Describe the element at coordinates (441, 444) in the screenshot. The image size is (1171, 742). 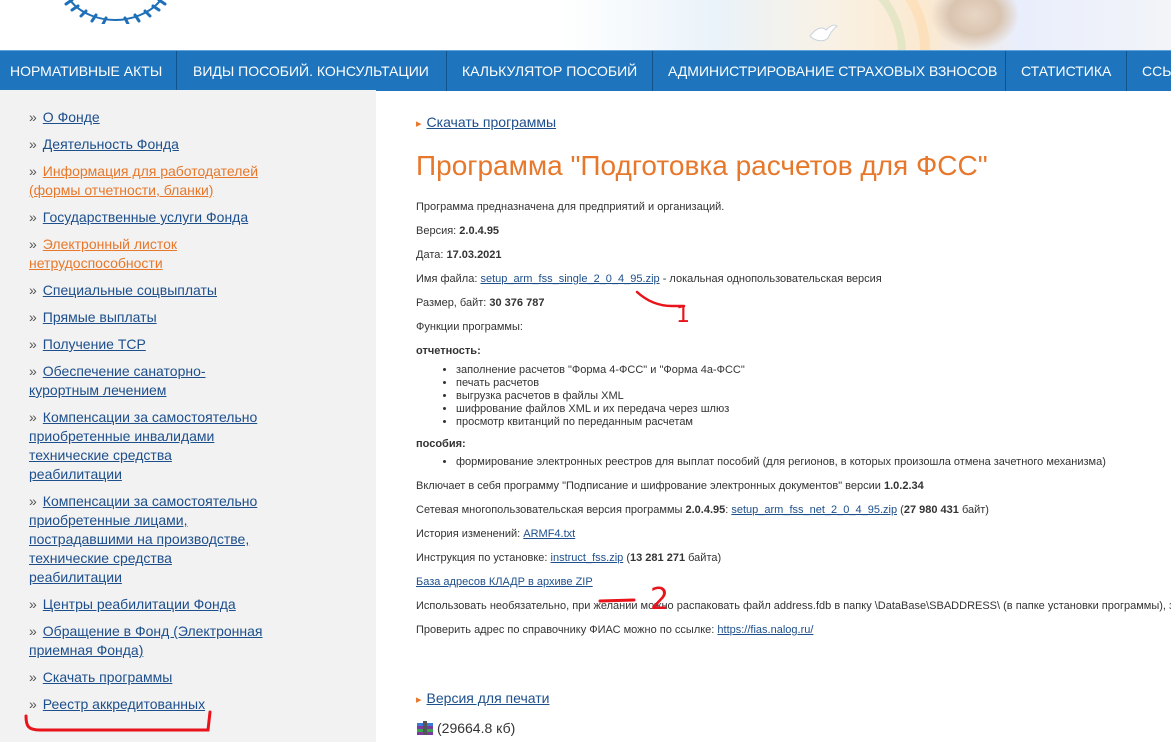
I see `benefits-label: пособия:` at that location.